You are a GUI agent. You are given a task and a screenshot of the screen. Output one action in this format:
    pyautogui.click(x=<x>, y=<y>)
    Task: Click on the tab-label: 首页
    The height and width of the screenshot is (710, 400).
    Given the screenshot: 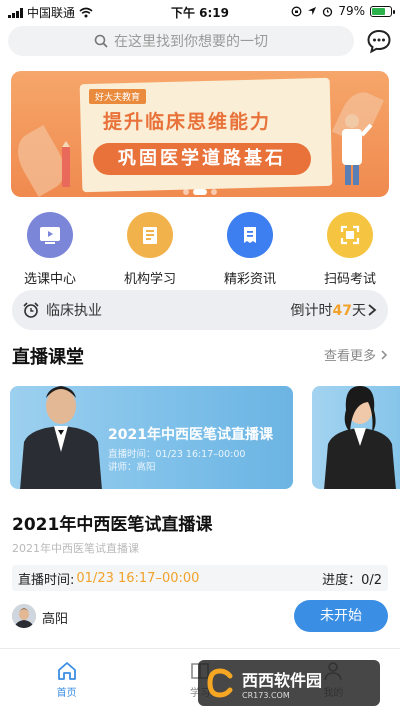 What is the action you would take?
    pyautogui.click(x=66, y=693)
    